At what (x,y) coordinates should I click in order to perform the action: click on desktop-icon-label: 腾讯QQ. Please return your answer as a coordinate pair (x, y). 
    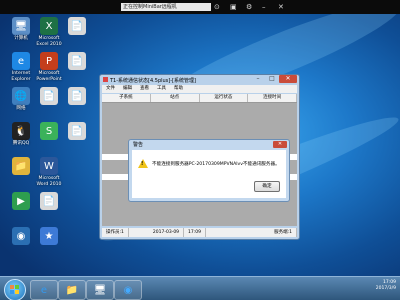
    Looking at the image, I should click on (21, 143).